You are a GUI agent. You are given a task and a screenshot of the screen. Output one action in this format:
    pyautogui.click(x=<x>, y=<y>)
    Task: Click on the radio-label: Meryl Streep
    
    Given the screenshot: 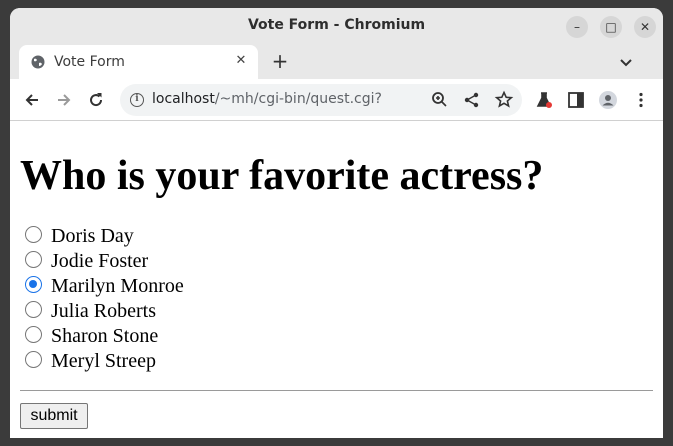 What is the action you would take?
    pyautogui.click(x=103, y=361)
    